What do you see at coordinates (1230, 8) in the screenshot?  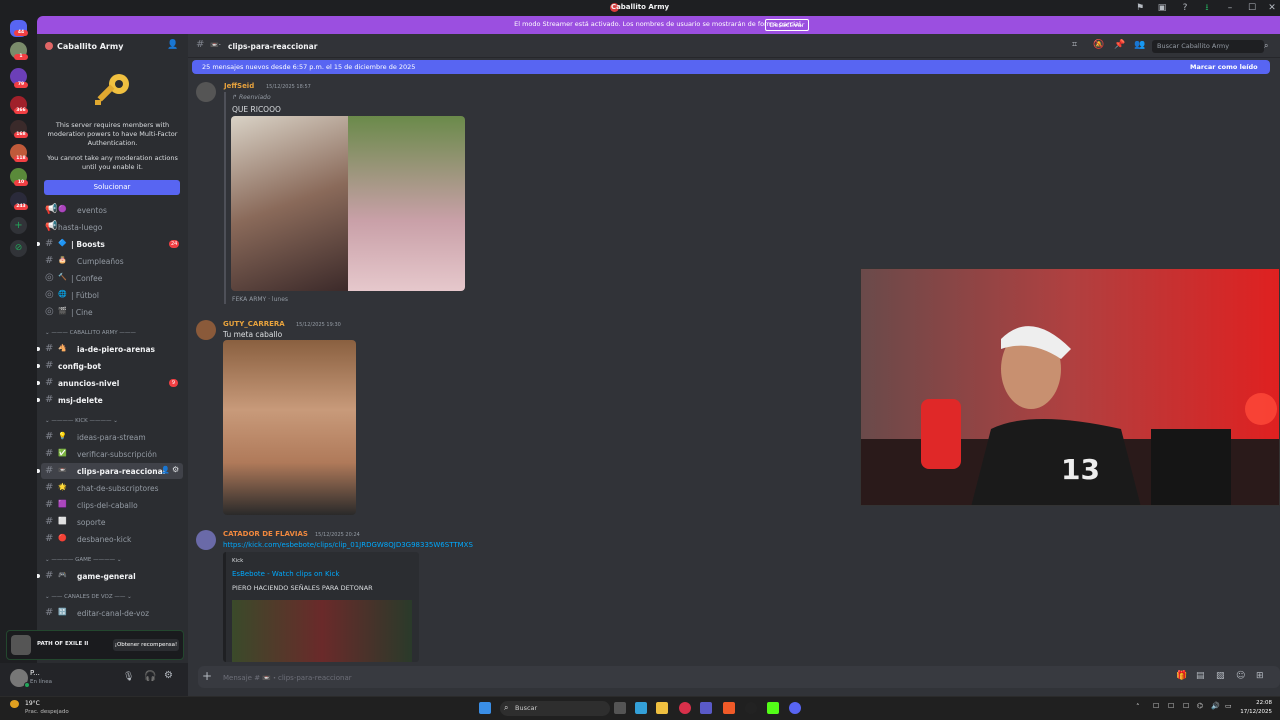 I see `minimize-button: –` at bounding box center [1230, 8].